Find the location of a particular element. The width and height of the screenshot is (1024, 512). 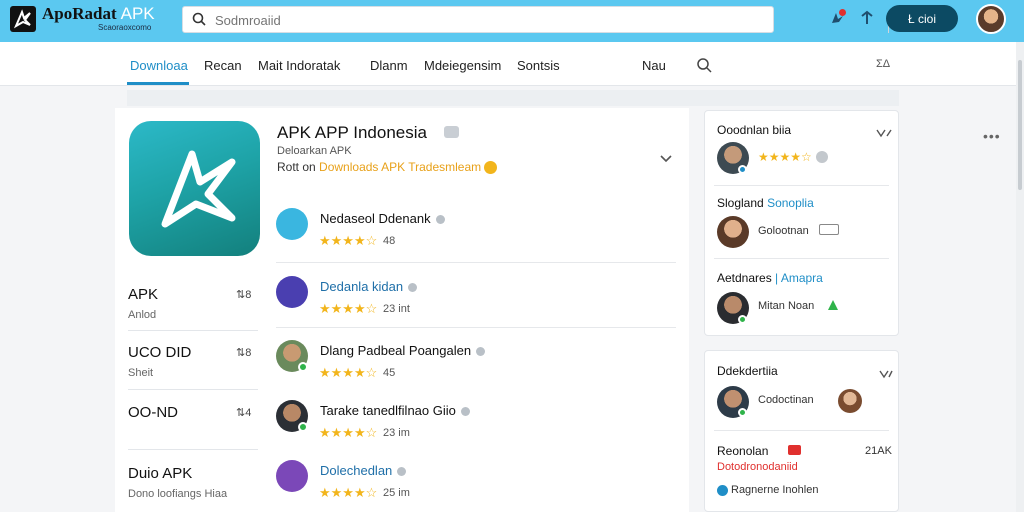

stat-sub: Anlod is located at coordinates (142, 315).